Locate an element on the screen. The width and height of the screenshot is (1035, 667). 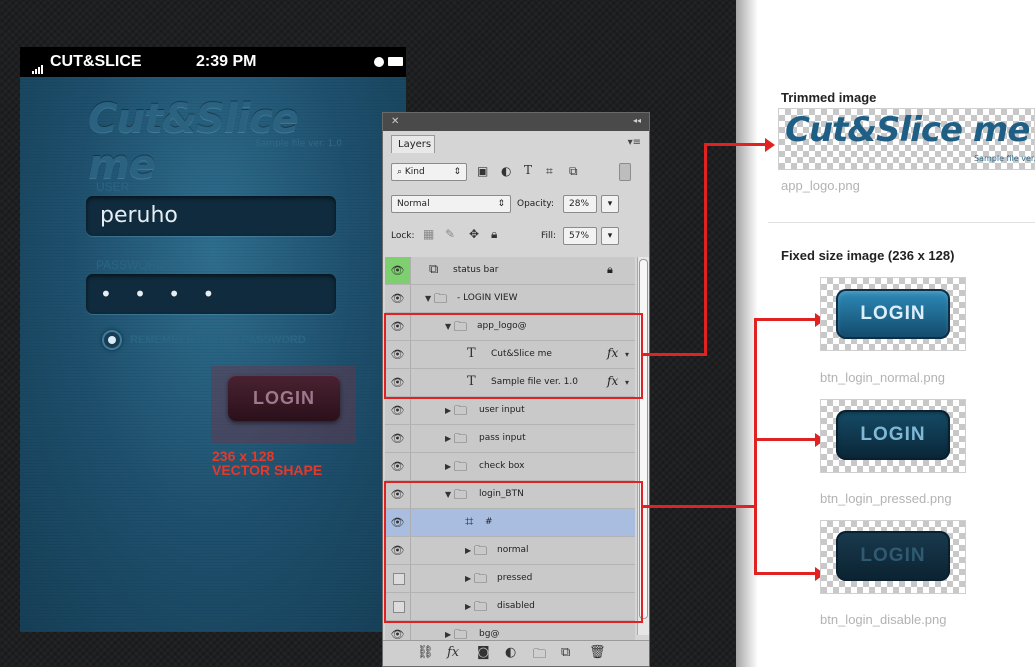
btn-pressed-filename: btn_login_pressed.png is located at coordinates (886, 498).